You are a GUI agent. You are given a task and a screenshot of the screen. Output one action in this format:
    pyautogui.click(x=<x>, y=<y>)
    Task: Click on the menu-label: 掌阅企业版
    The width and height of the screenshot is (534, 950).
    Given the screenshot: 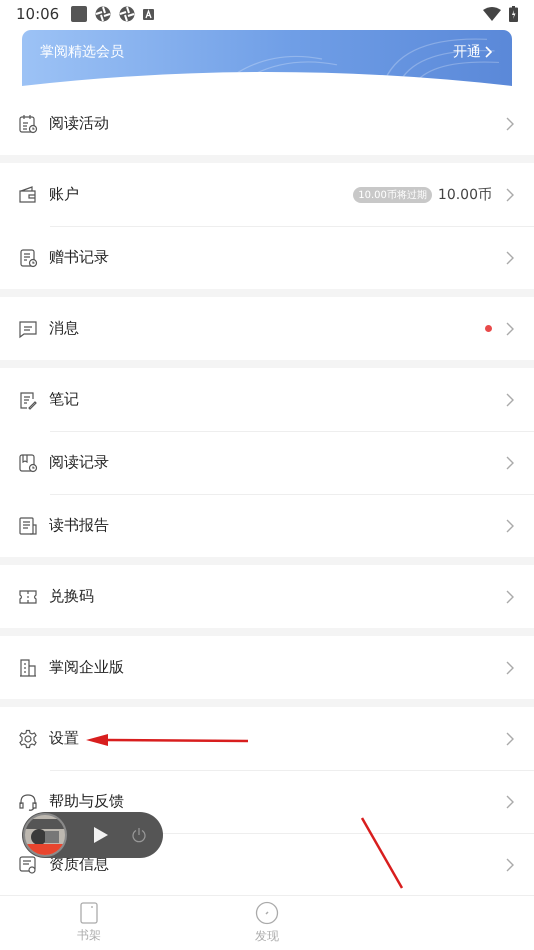 What is the action you would take?
    pyautogui.click(x=86, y=667)
    